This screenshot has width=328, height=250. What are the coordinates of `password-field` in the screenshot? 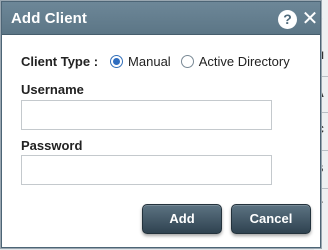 It's located at (146, 170).